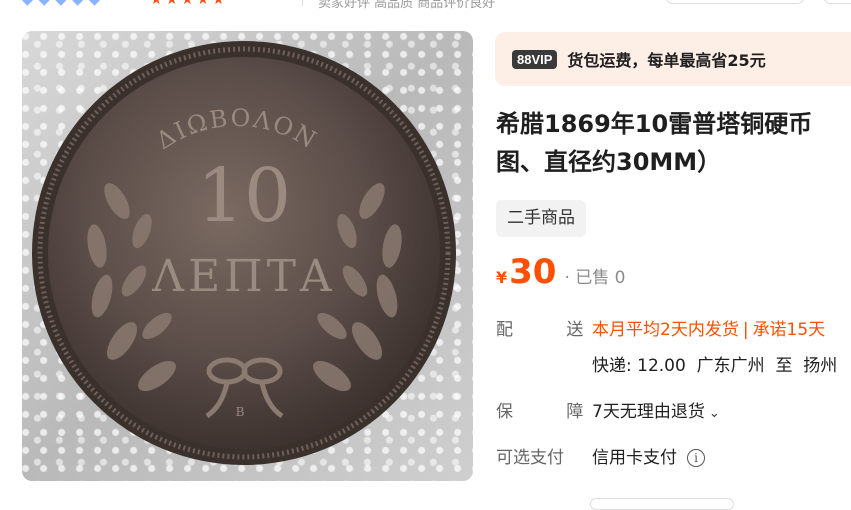 Image resolution: width=851 pixels, height=510 pixels. I want to click on delivery-row: 配 送 本月平均2天内发货 | 承诺15天, so click(660, 327).